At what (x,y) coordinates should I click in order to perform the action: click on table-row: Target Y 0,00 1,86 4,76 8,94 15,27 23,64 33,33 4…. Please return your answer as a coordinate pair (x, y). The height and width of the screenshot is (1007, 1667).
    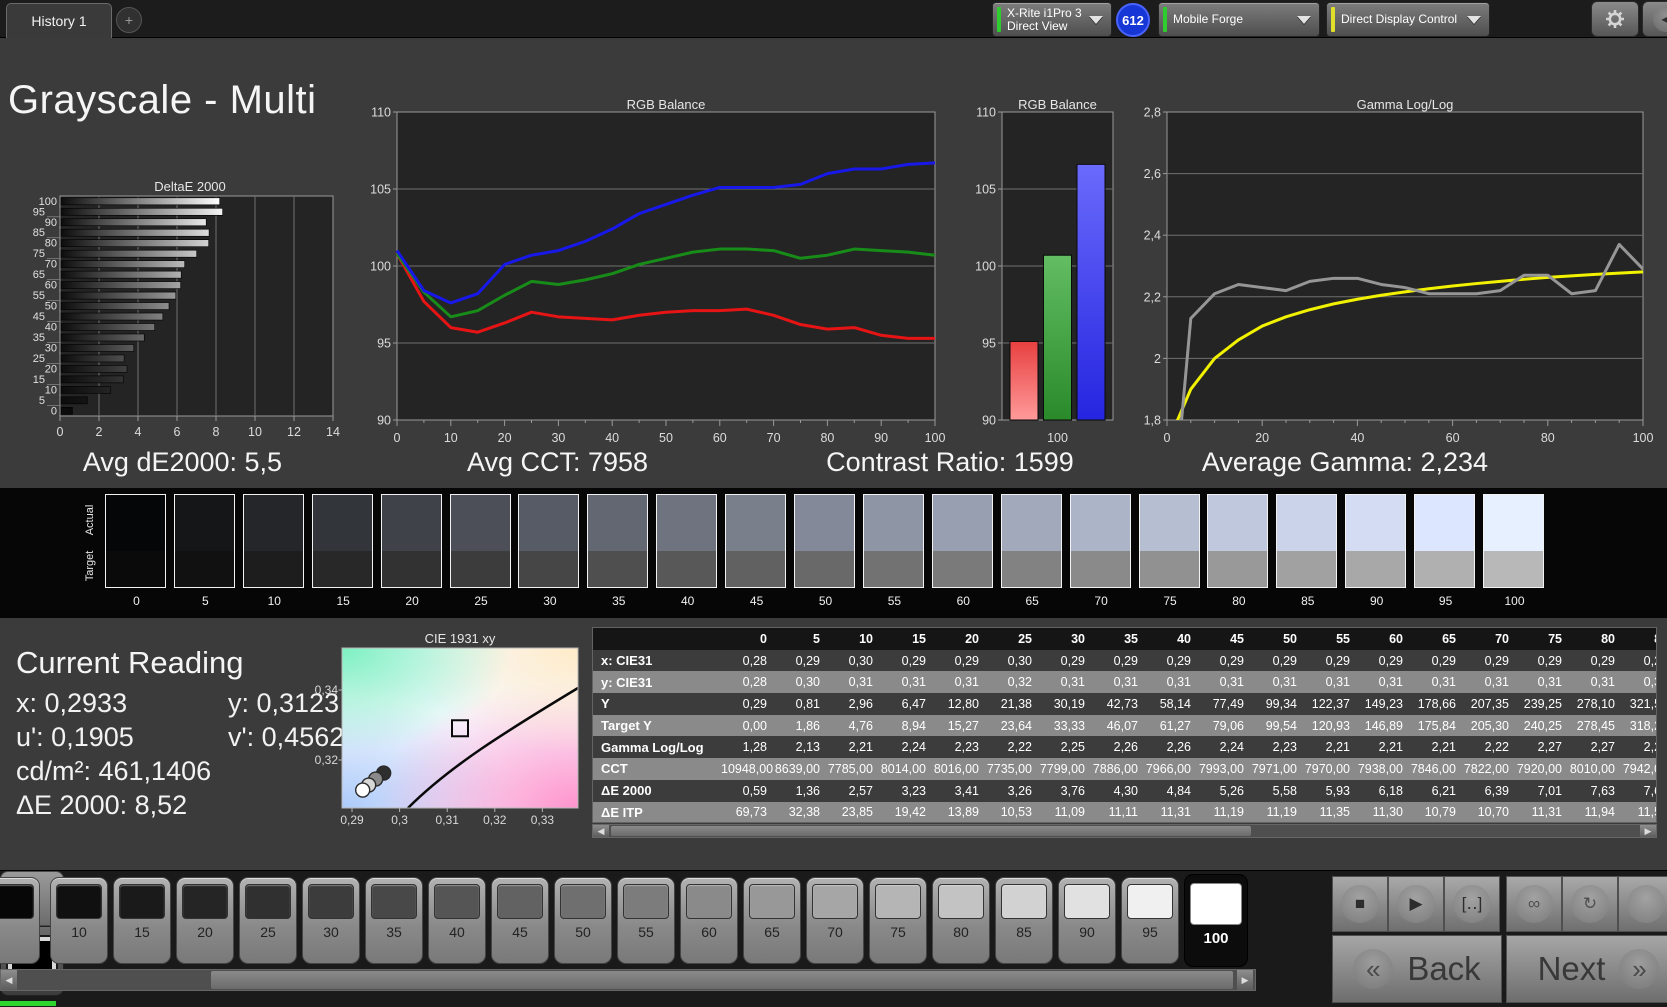
    Looking at the image, I should click on (1124, 725).